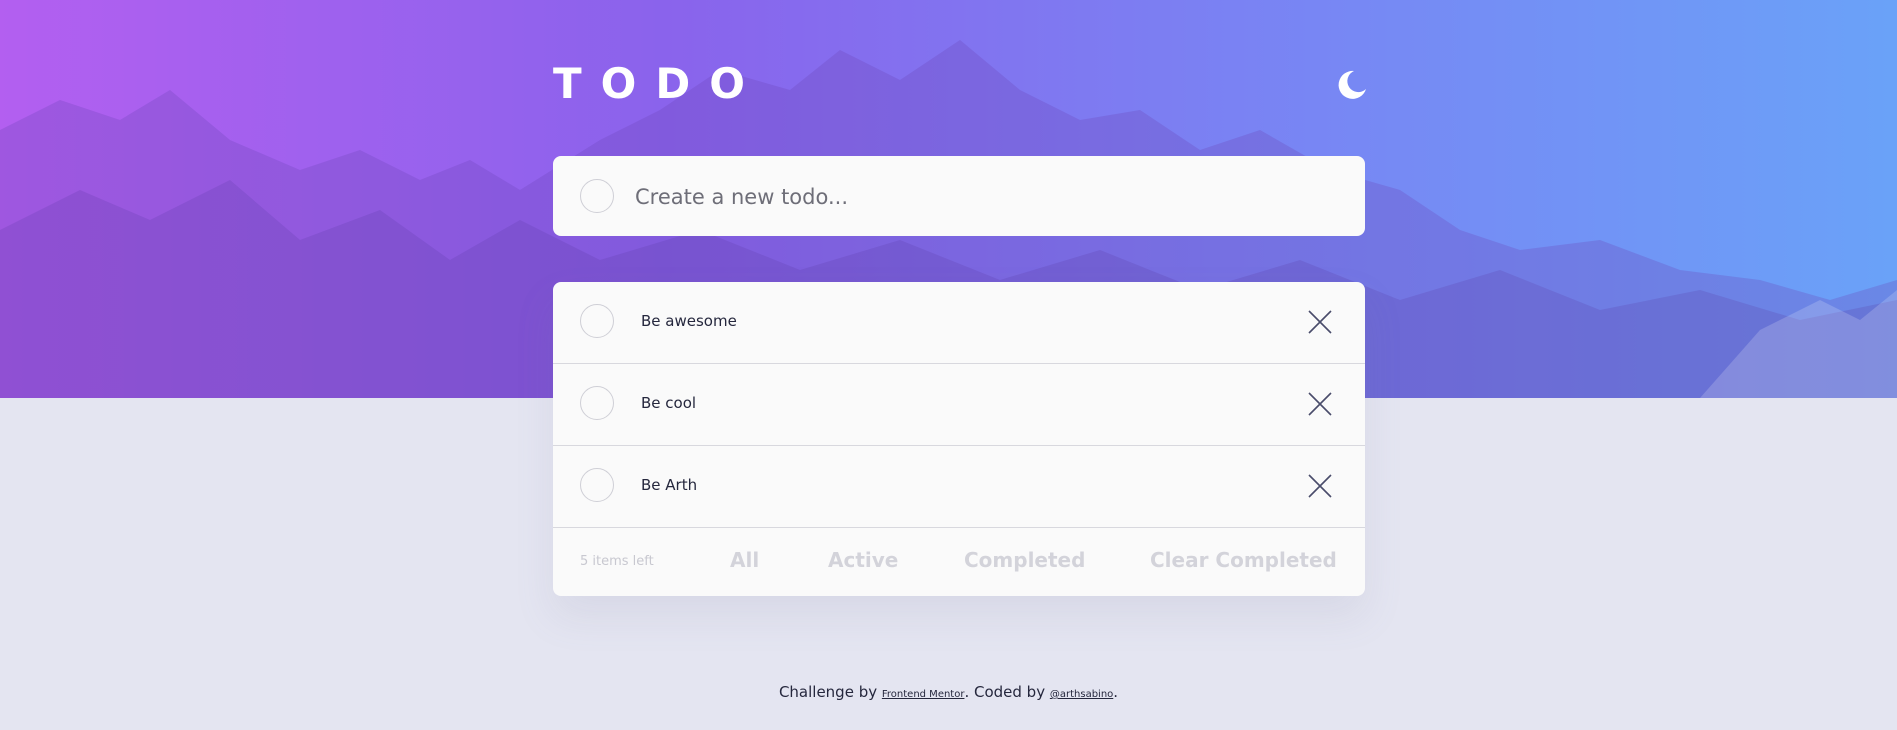  I want to click on todo-item: Be Arth, so click(959, 487).